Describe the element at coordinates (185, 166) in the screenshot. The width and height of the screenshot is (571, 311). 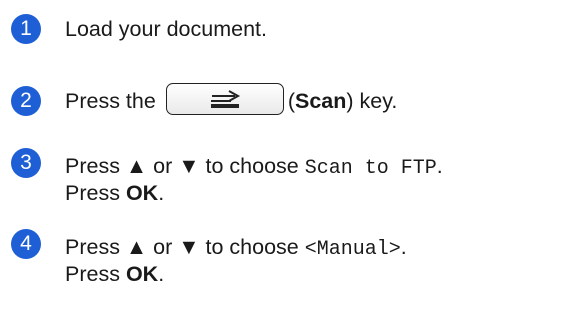
I see `step-3-text: Press ▲ or ▼ to choose` at that location.